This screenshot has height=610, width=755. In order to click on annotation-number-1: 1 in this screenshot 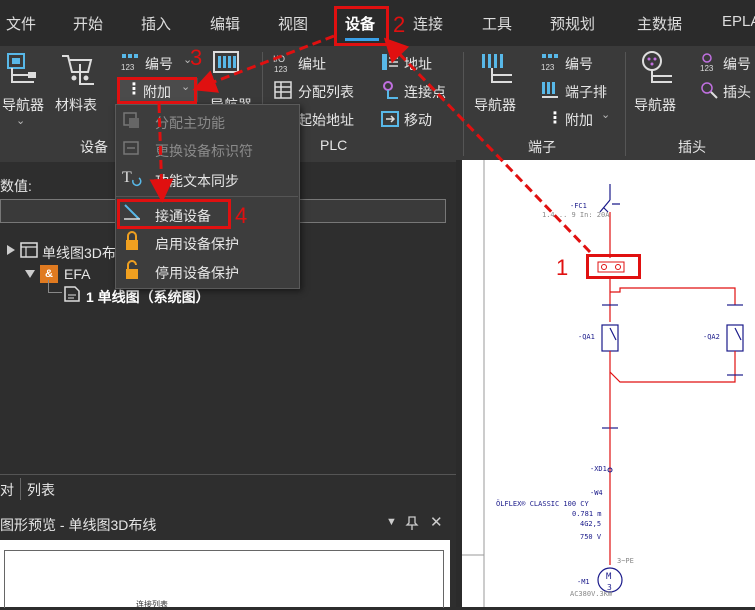, I will do `click(562, 267)`.